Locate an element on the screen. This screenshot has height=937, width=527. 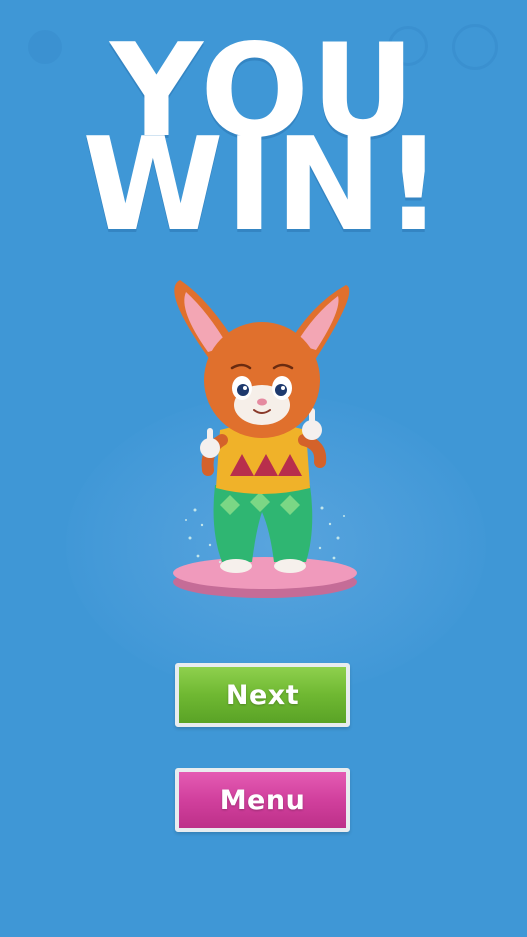
pink-pedestal-icon is located at coordinates (265, 577).